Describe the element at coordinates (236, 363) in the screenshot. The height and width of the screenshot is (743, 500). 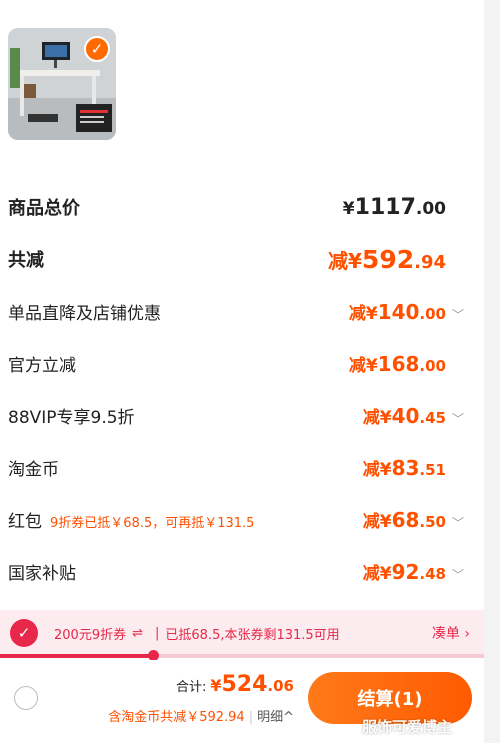
I see `discount-row-official: 官方立减 减¥ 168 .00` at that location.